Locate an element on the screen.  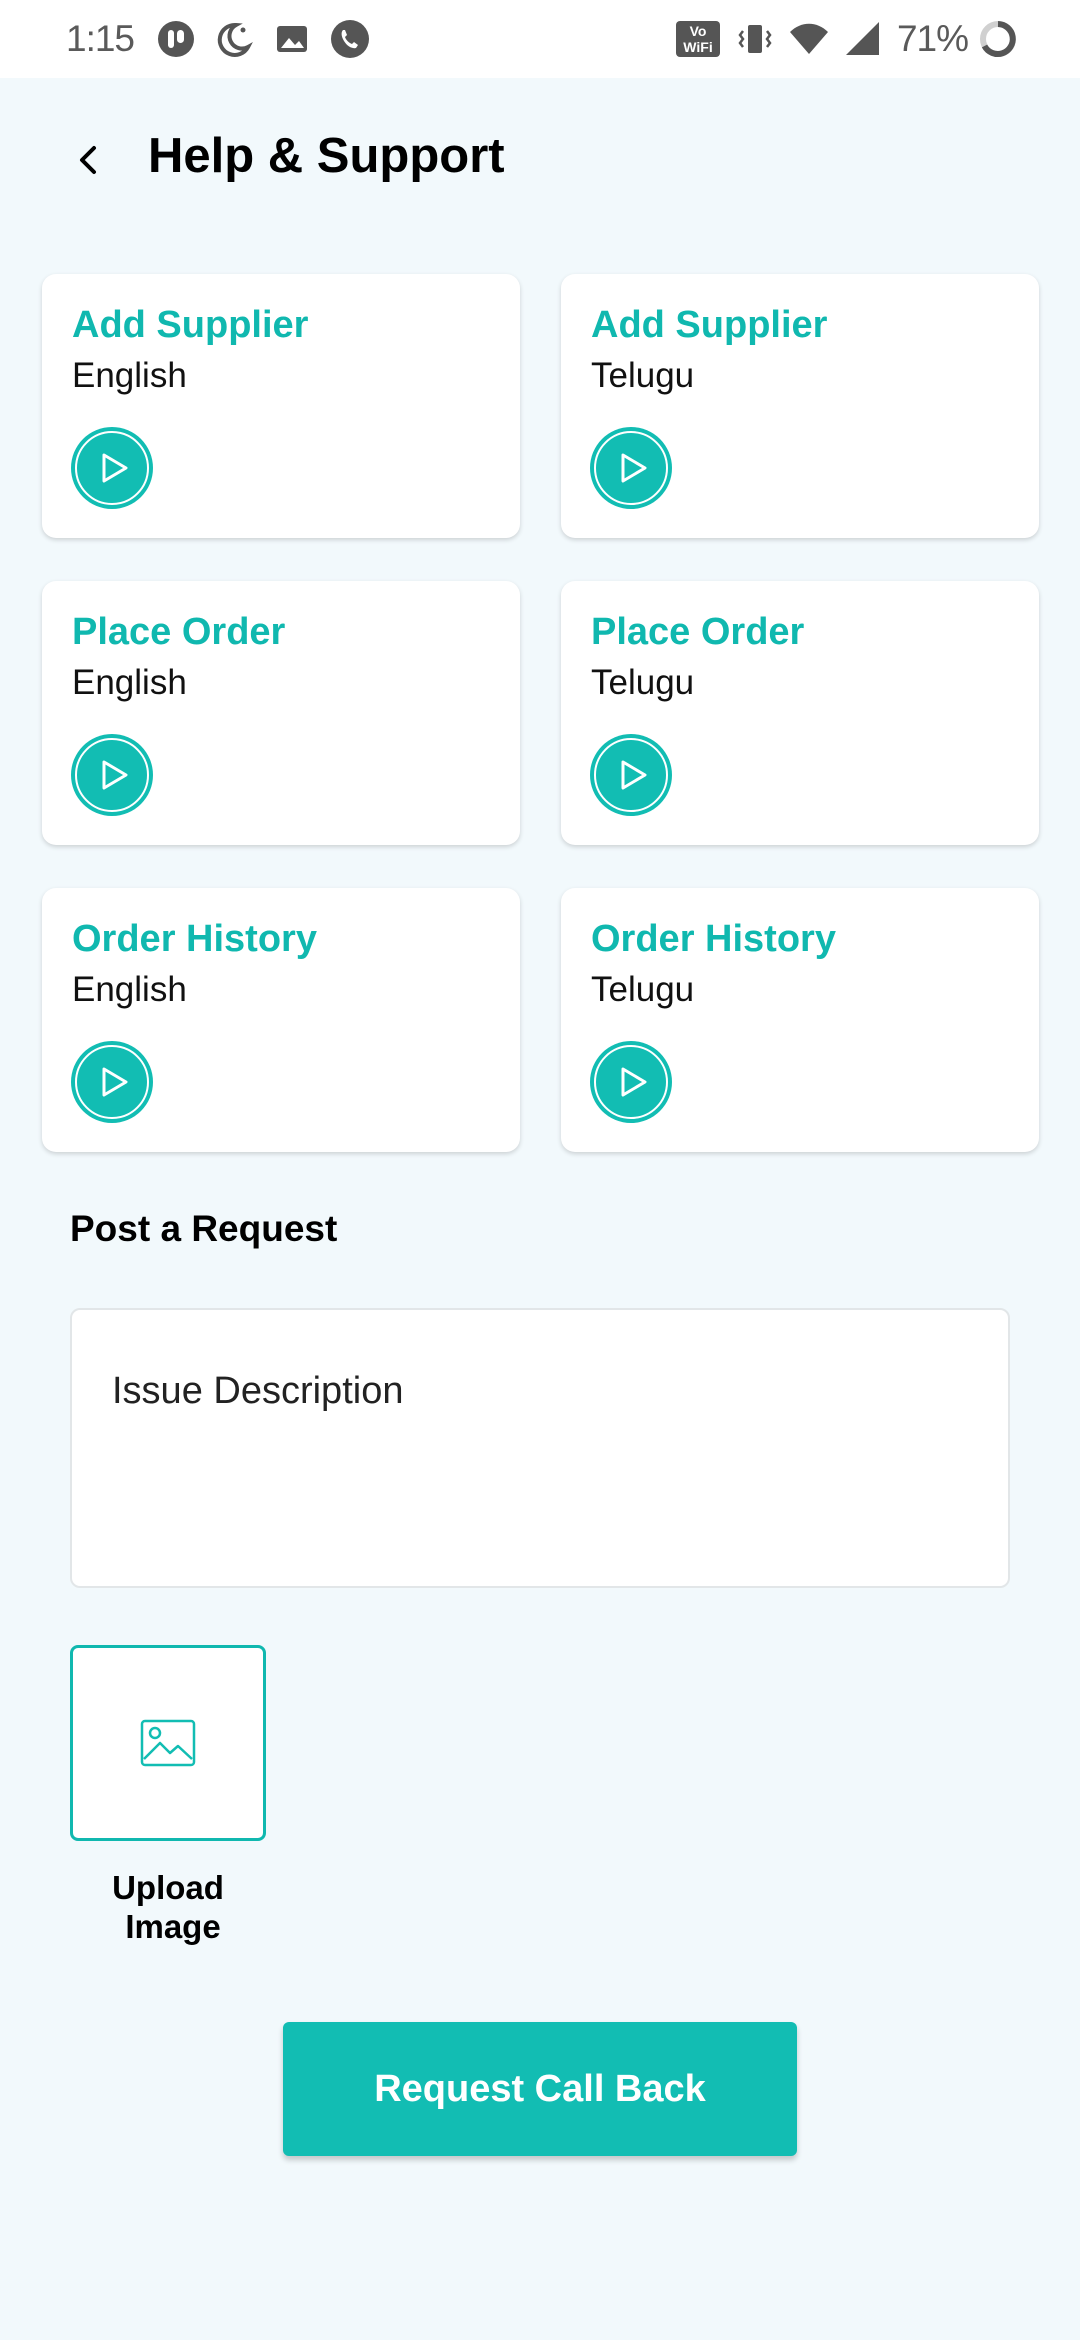
vowifi-top-text: Vo is located at coordinates (698, 31).